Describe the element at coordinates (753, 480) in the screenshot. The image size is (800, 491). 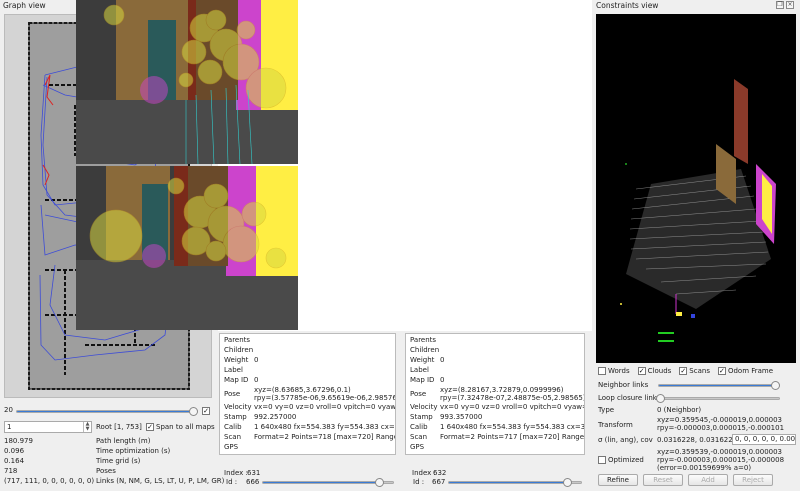
I see `reject-button: Reject` at that location.